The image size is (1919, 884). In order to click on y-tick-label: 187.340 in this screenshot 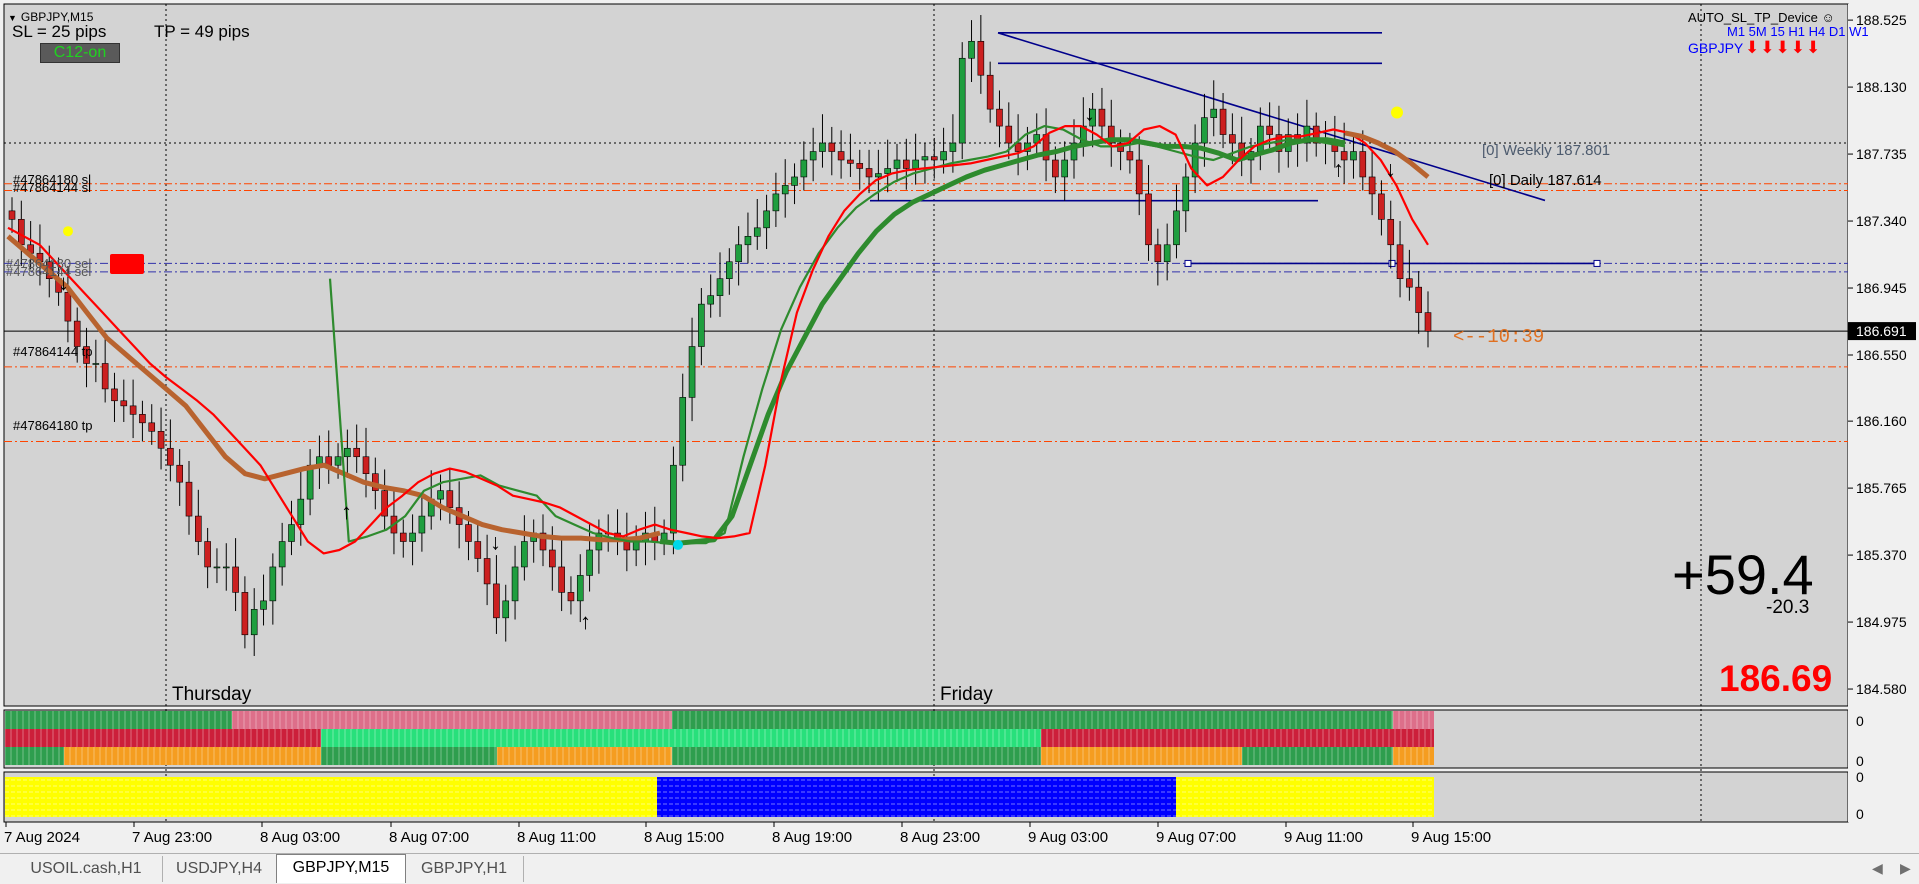, I will do `click(1881, 221)`.